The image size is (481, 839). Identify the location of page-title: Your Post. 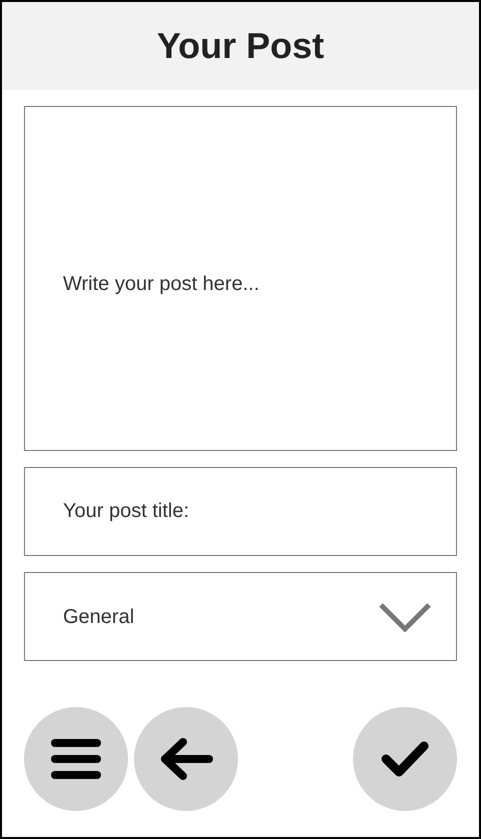
(240, 46).